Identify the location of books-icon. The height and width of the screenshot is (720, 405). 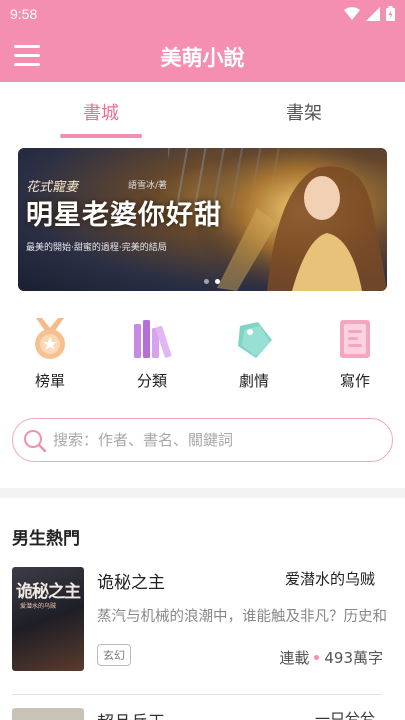
(153, 339).